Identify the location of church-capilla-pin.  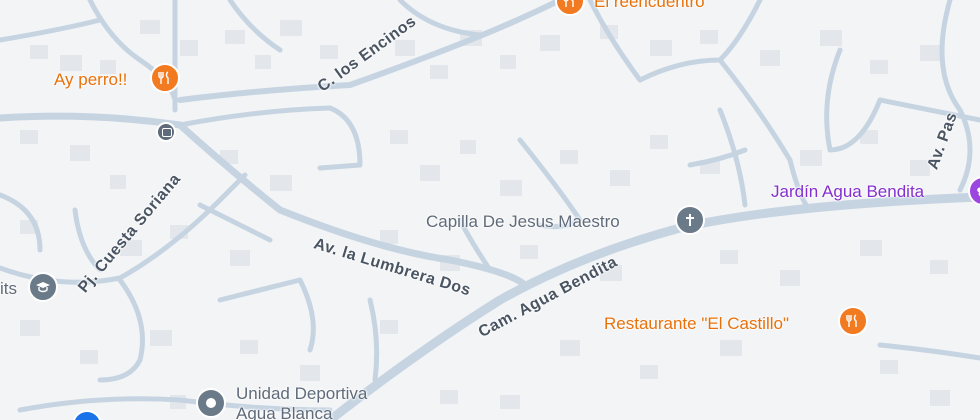
(690, 220).